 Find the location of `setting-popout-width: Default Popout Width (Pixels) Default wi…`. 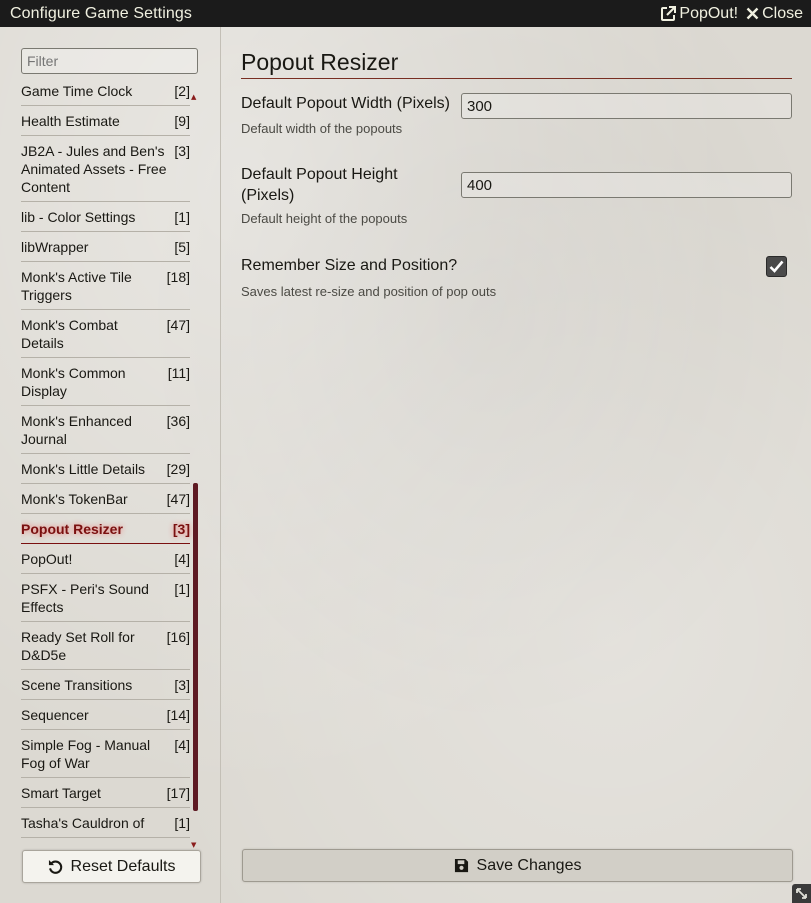

setting-popout-width: Default Popout Width (Pixels) Default wi… is located at coordinates (516, 114).